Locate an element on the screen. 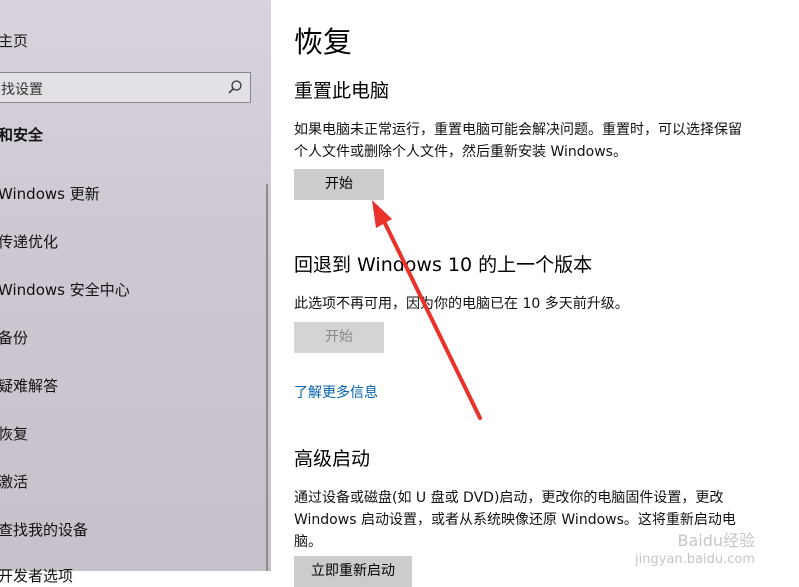 The height and width of the screenshot is (587, 799). sidebar-scrollbar is located at coordinates (267, 377).